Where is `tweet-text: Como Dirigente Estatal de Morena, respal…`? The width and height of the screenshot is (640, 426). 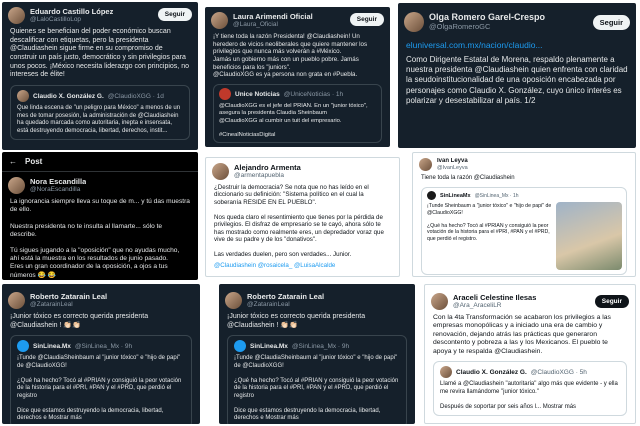
tweet-text: Como Dirigente Estatal de Morena, respal… is located at coordinates (517, 80).